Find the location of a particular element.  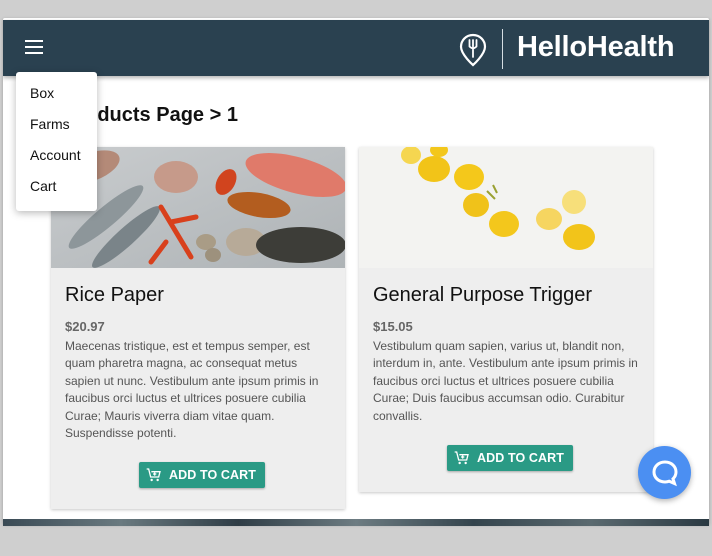

product-image-lemons is located at coordinates (506, 207).